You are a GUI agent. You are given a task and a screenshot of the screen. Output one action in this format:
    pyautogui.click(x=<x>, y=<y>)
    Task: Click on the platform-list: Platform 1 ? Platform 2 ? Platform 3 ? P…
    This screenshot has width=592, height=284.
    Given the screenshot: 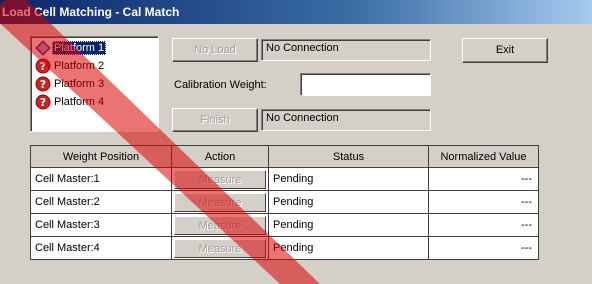 What is the action you would take?
    pyautogui.click(x=94, y=84)
    